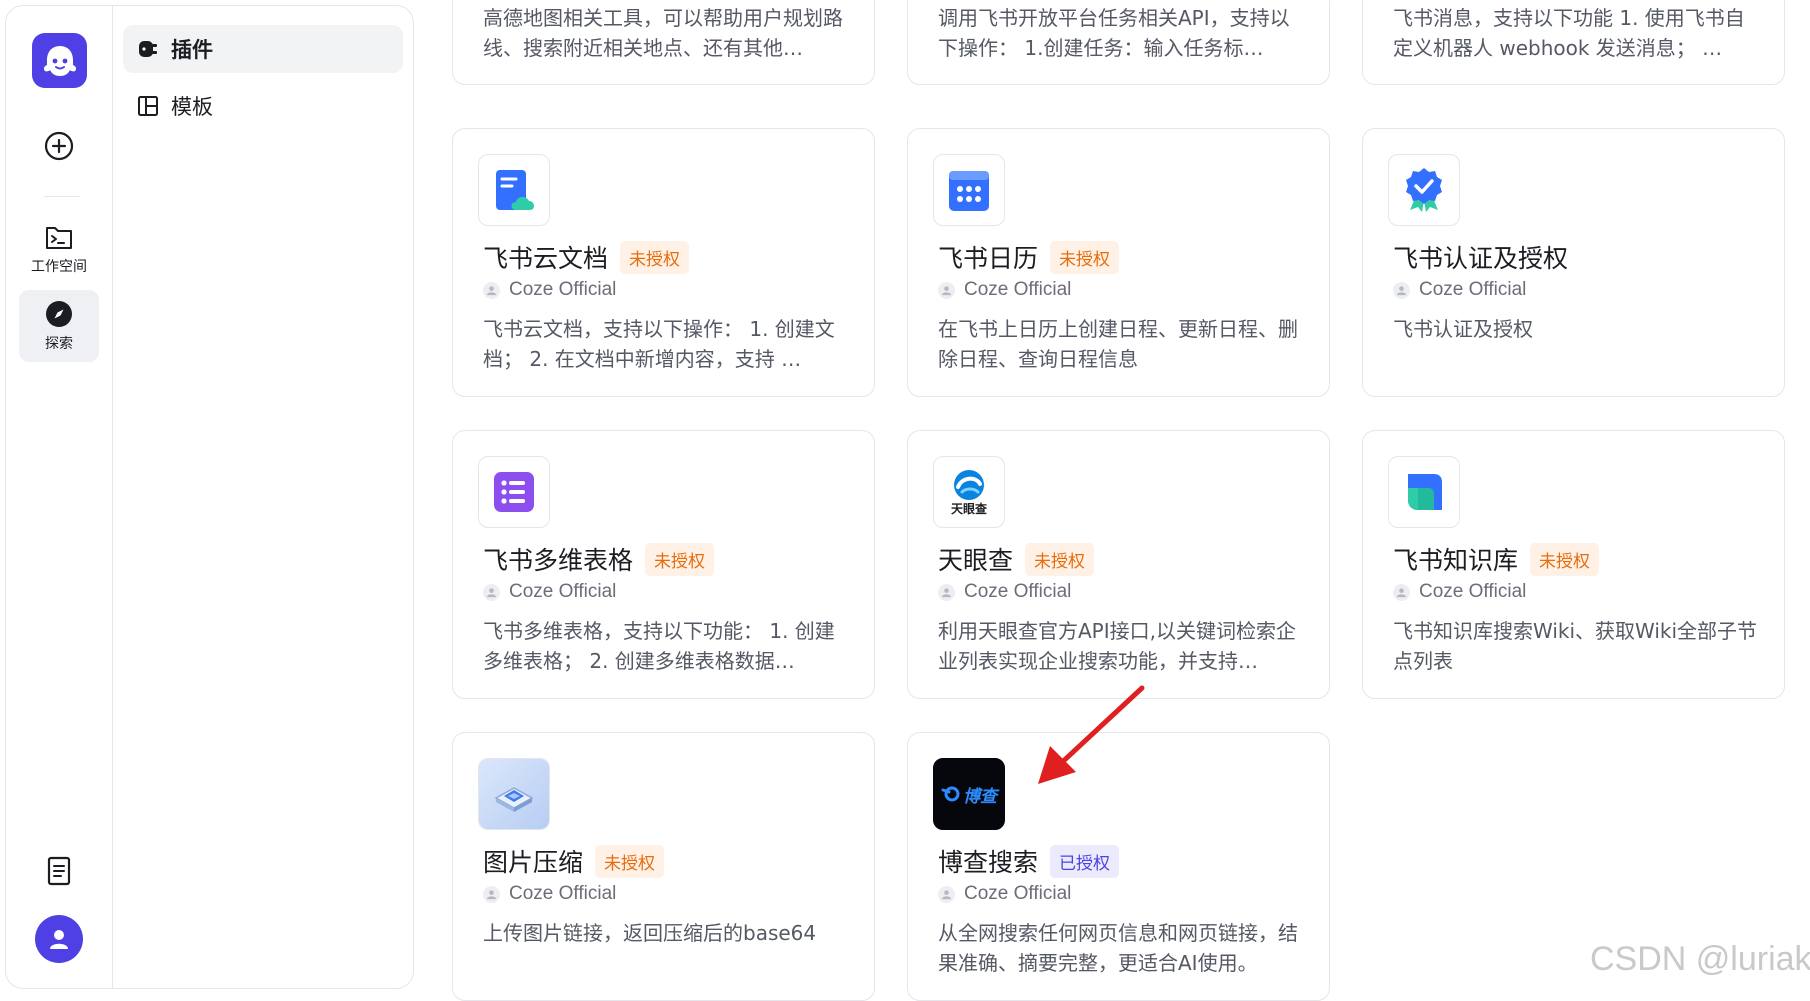 The width and height of the screenshot is (1810, 1001). Describe the element at coordinates (1085, 861) in the screenshot. I see `auth-status-badge: 已授权` at that location.